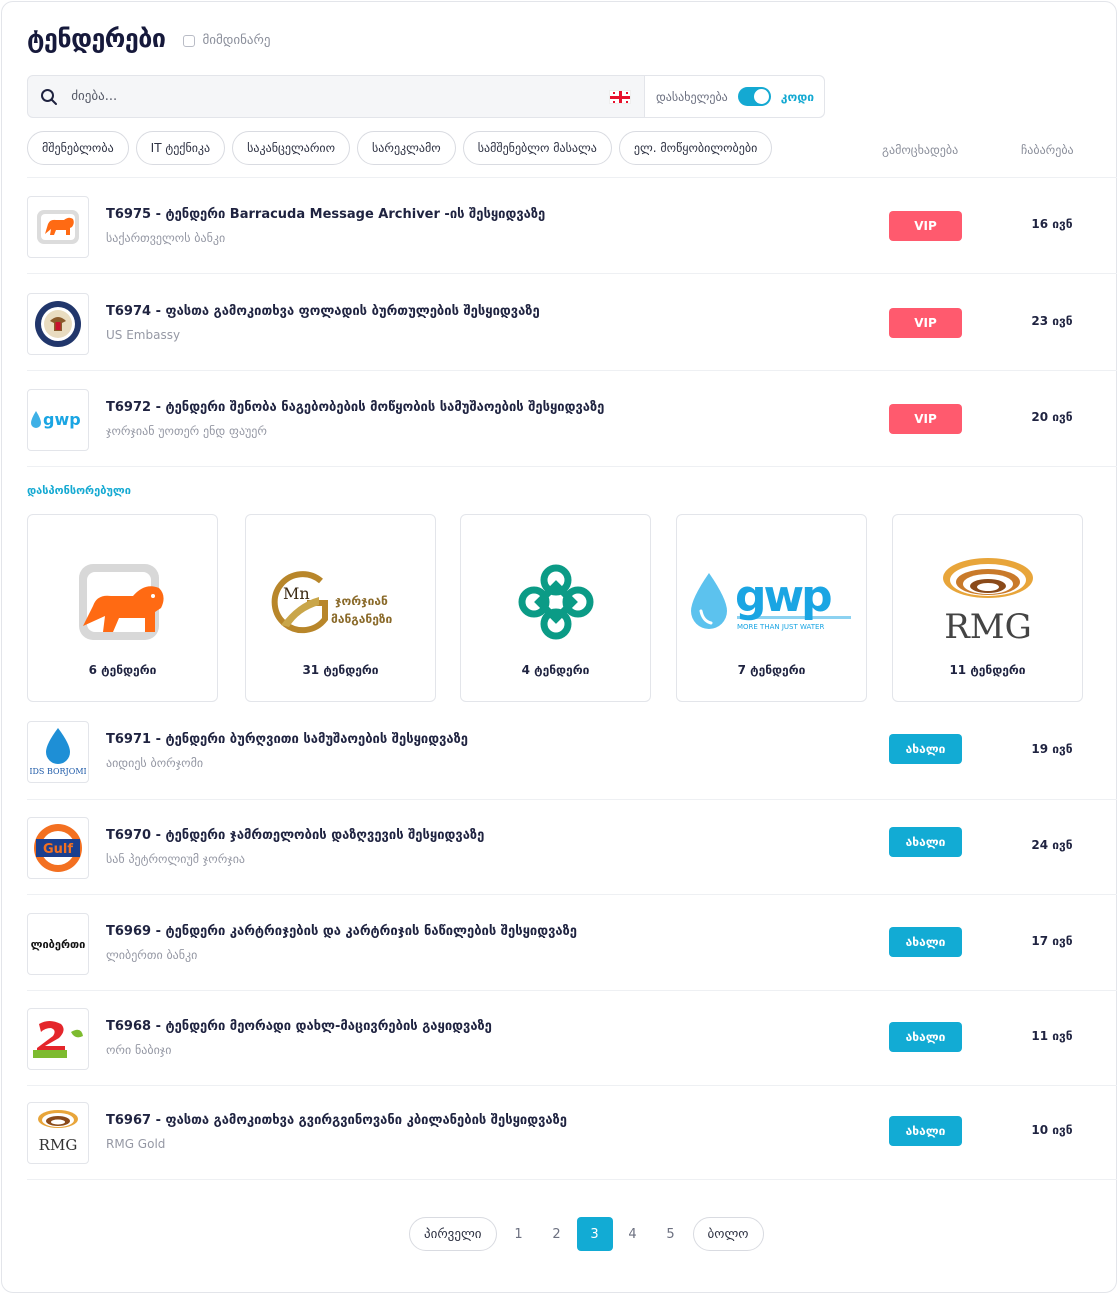  Describe the element at coordinates (58, 1145) in the screenshot. I see `svg-text: RMG` at that location.